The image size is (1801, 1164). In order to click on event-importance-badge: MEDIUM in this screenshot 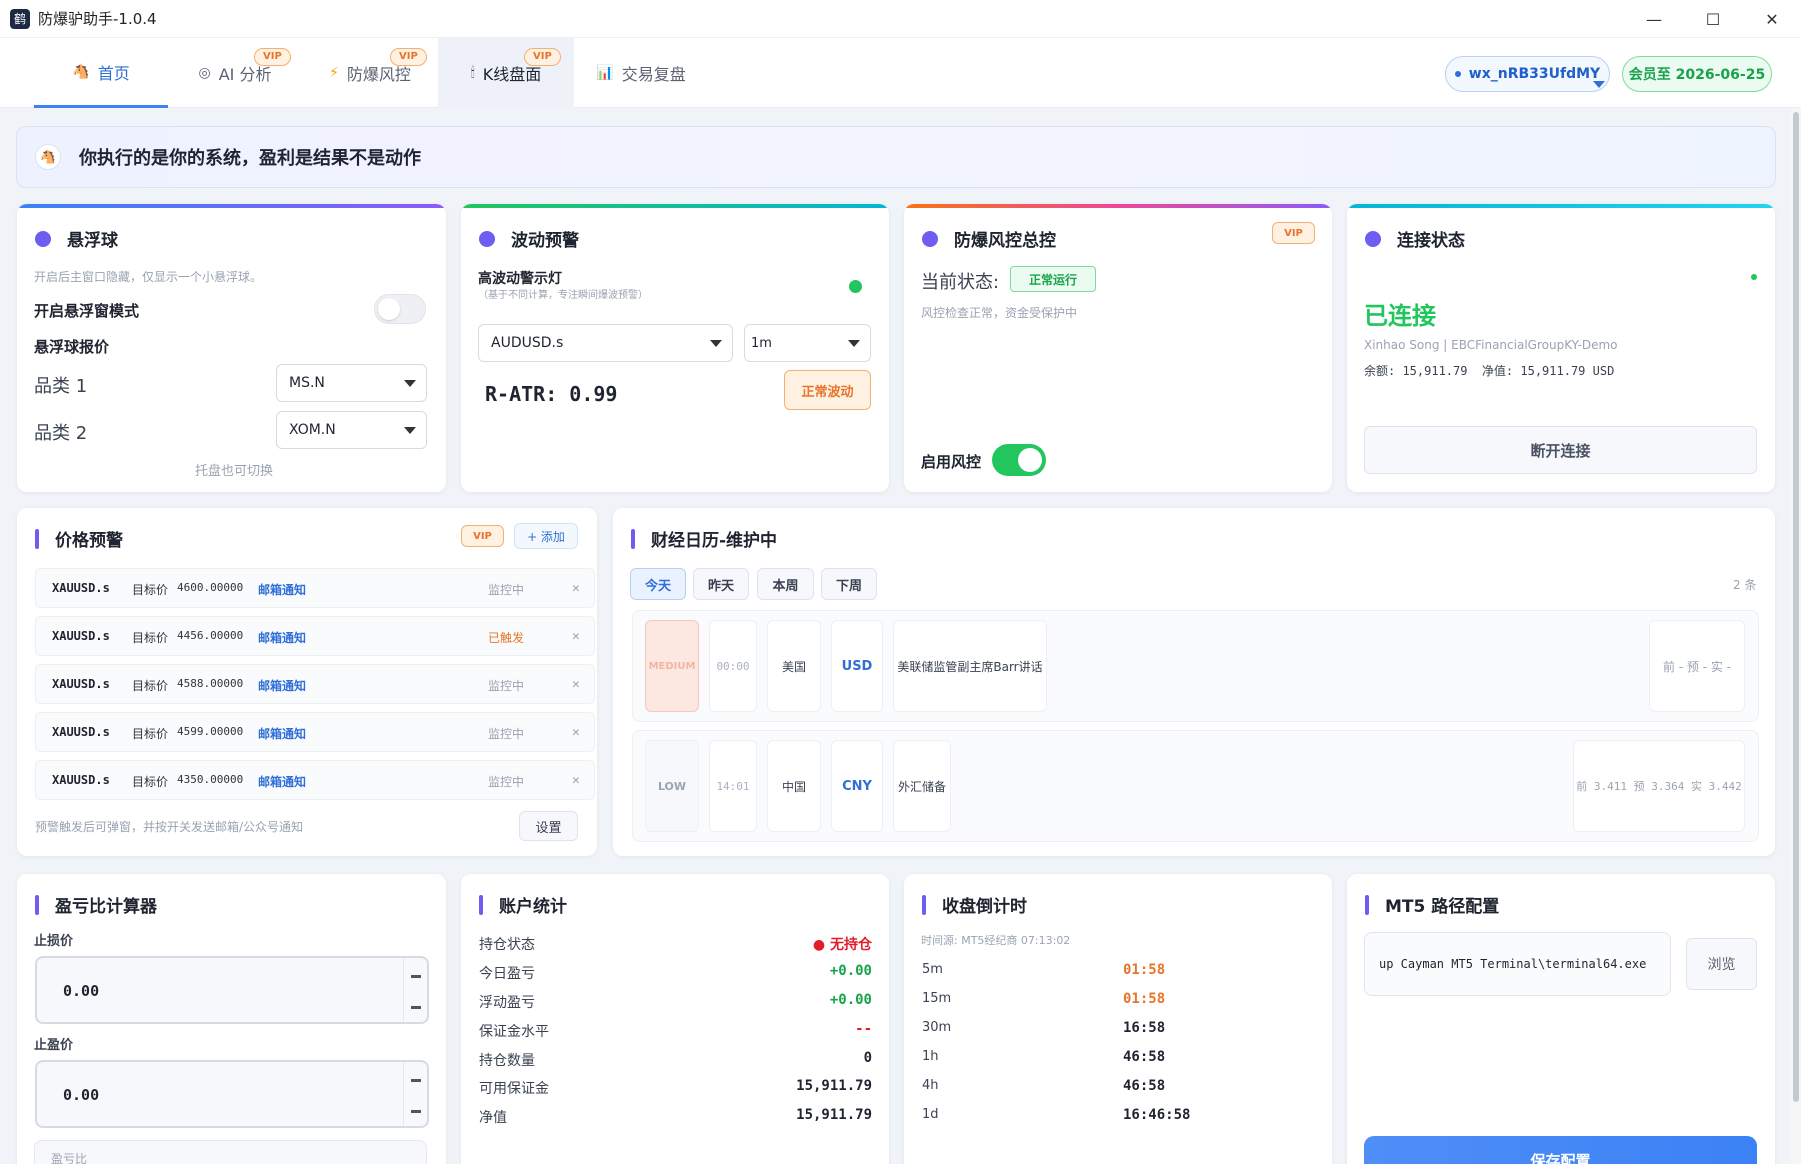, I will do `click(672, 666)`.